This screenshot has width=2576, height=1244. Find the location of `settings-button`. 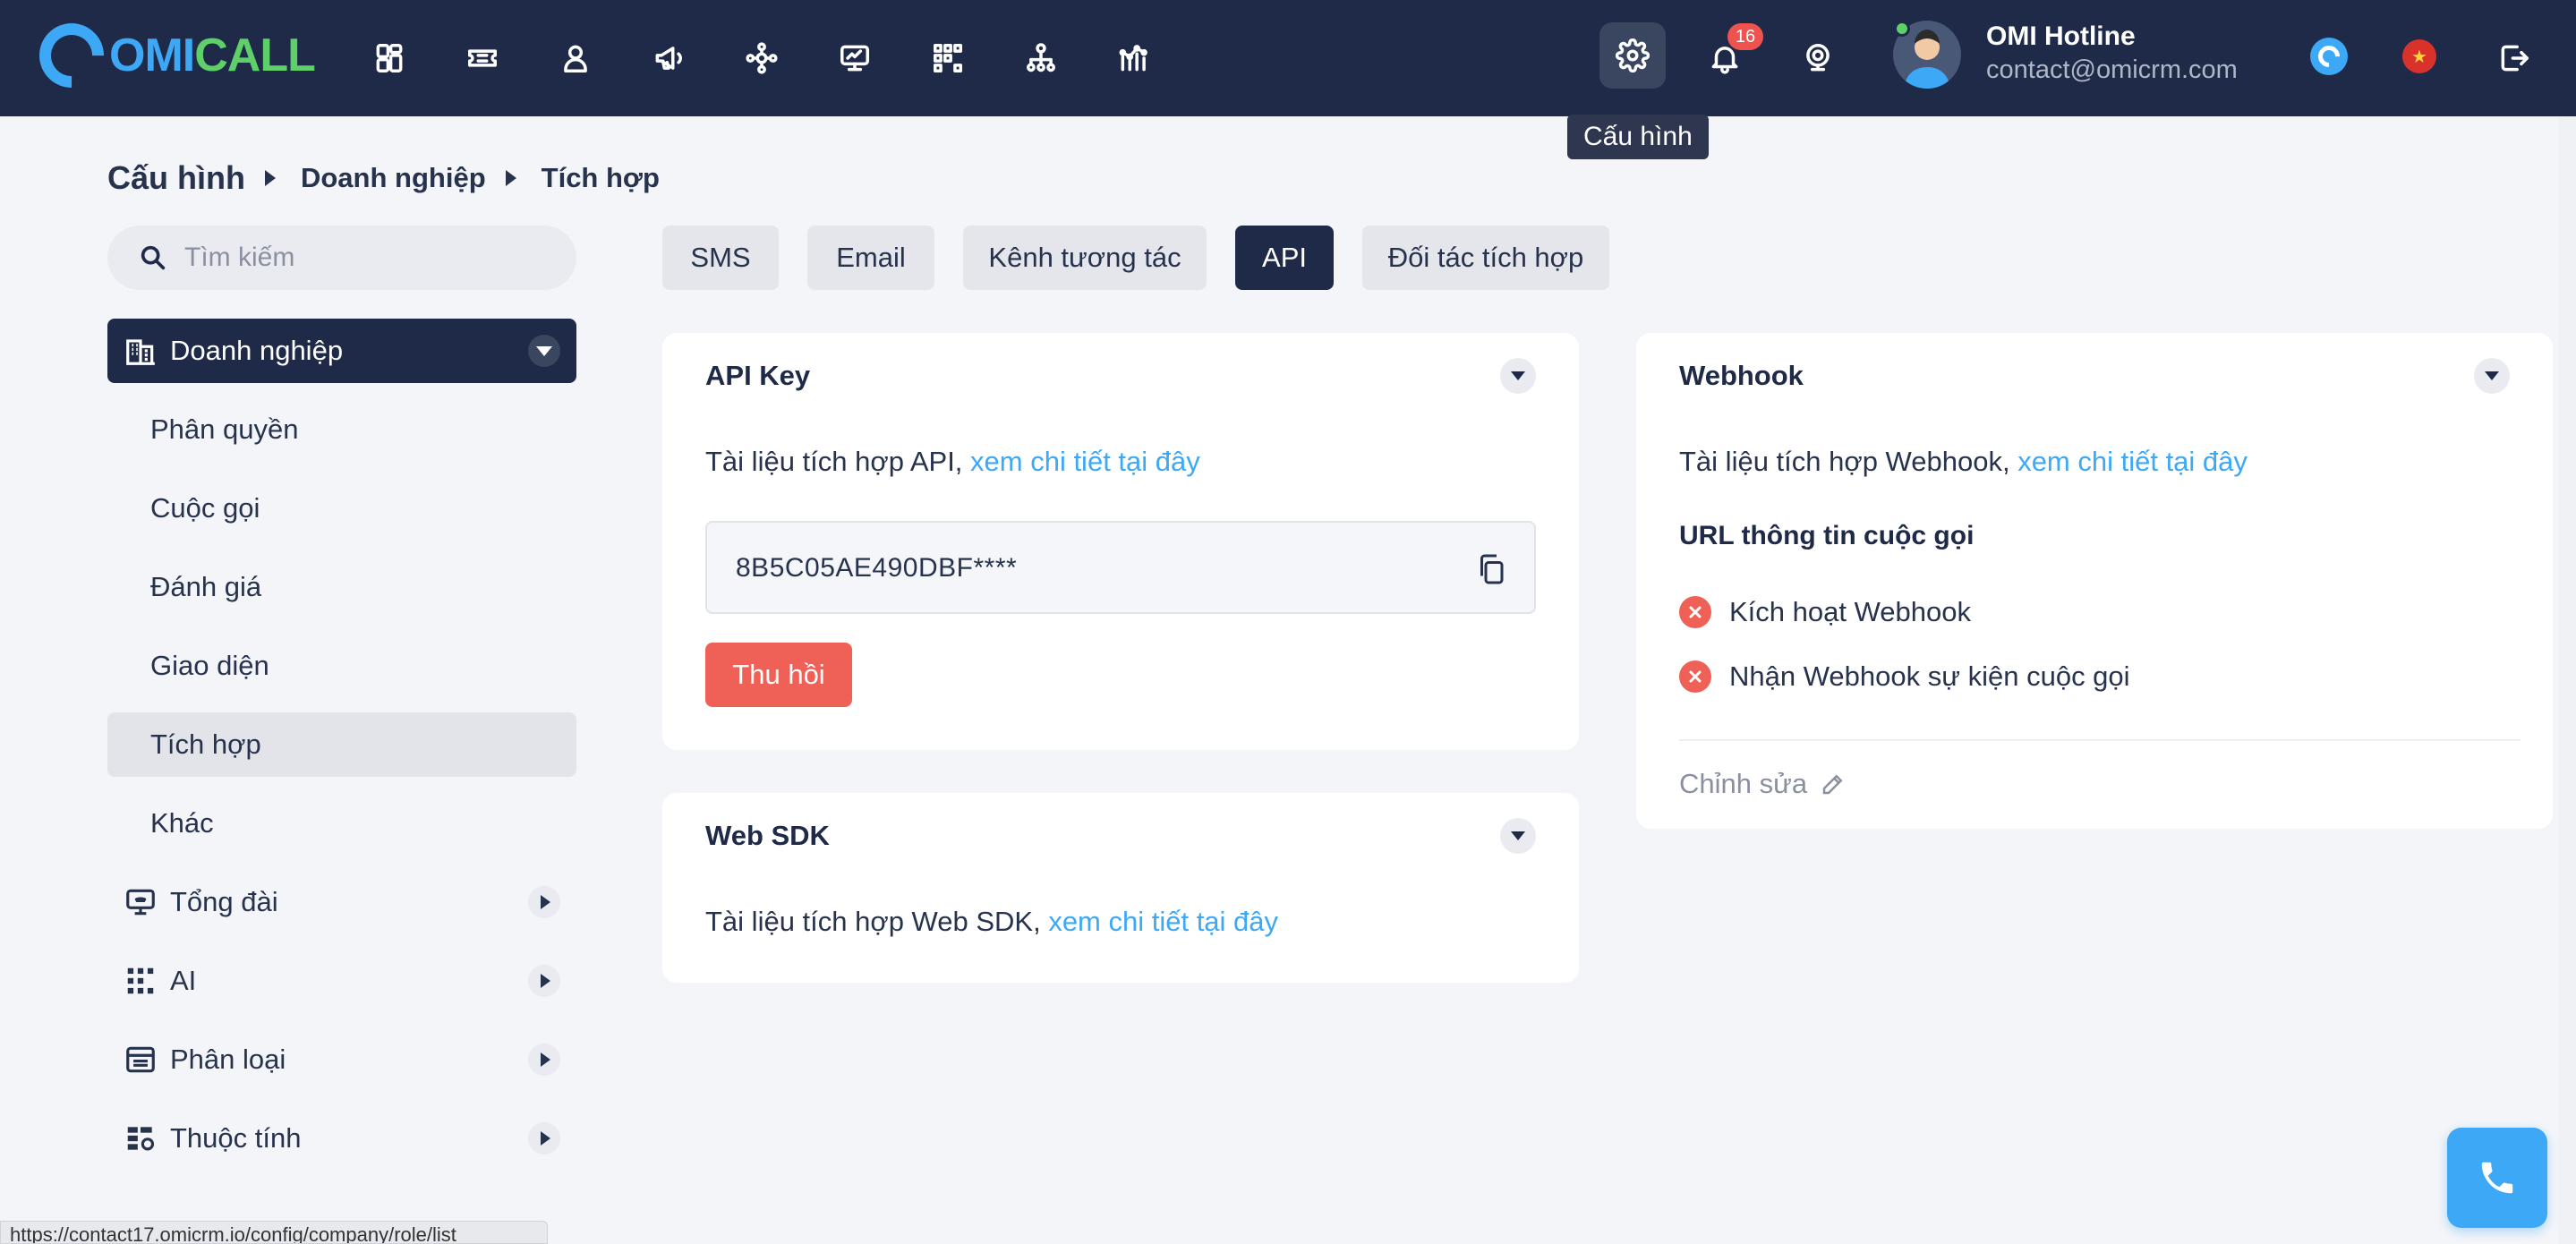

settings-button is located at coordinates (1632, 56).